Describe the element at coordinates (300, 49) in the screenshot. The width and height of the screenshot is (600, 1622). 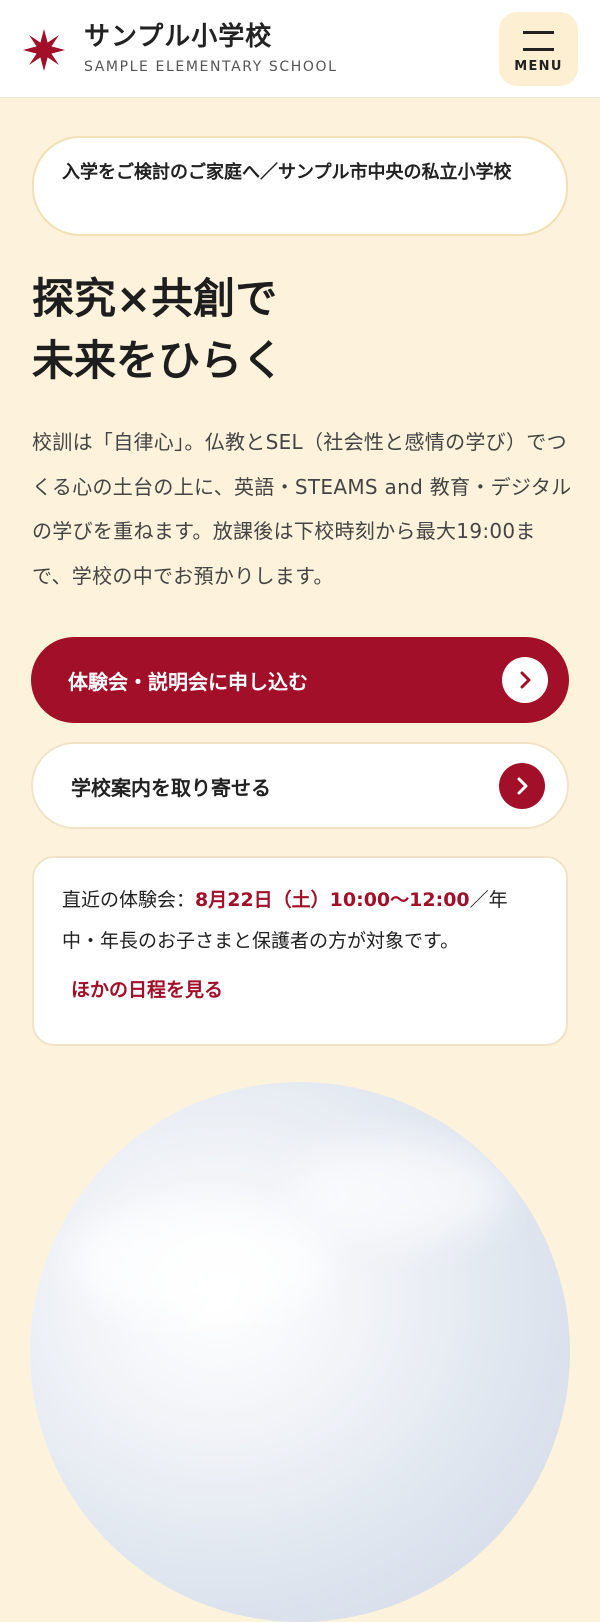
I see `site-header: サンプル小学校 SAMPLE ELEMENTARY SCHOOL MENU` at that location.